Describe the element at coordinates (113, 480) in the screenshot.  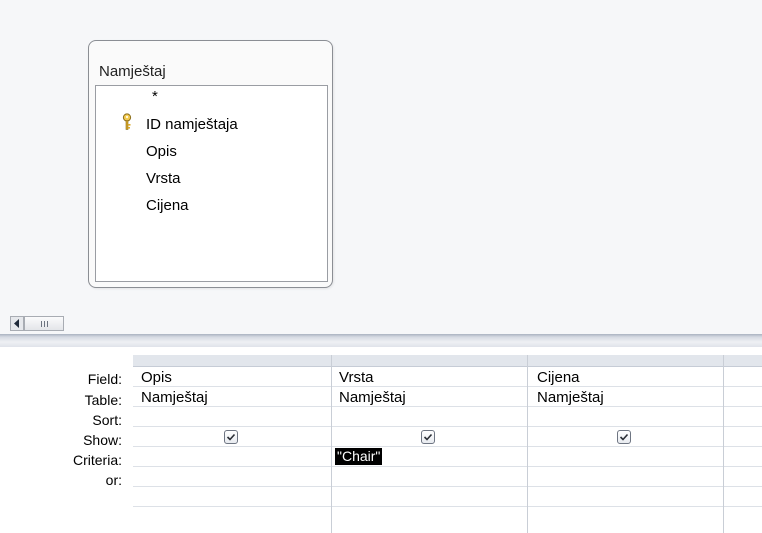
I see `row-label-or: or:` at that location.